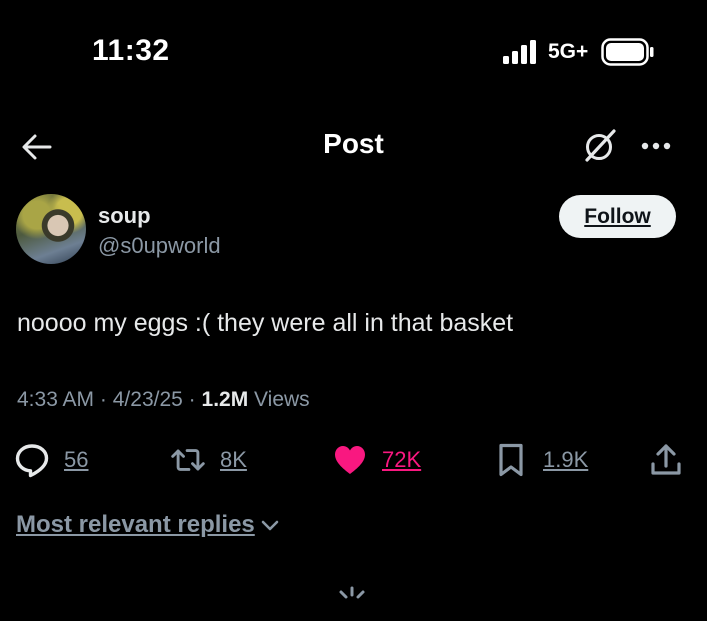  What do you see at coordinates (135, 524) in the screenshot?
I see `replies-sort-label: Most relevant replies` at bounding box center [135, 524].